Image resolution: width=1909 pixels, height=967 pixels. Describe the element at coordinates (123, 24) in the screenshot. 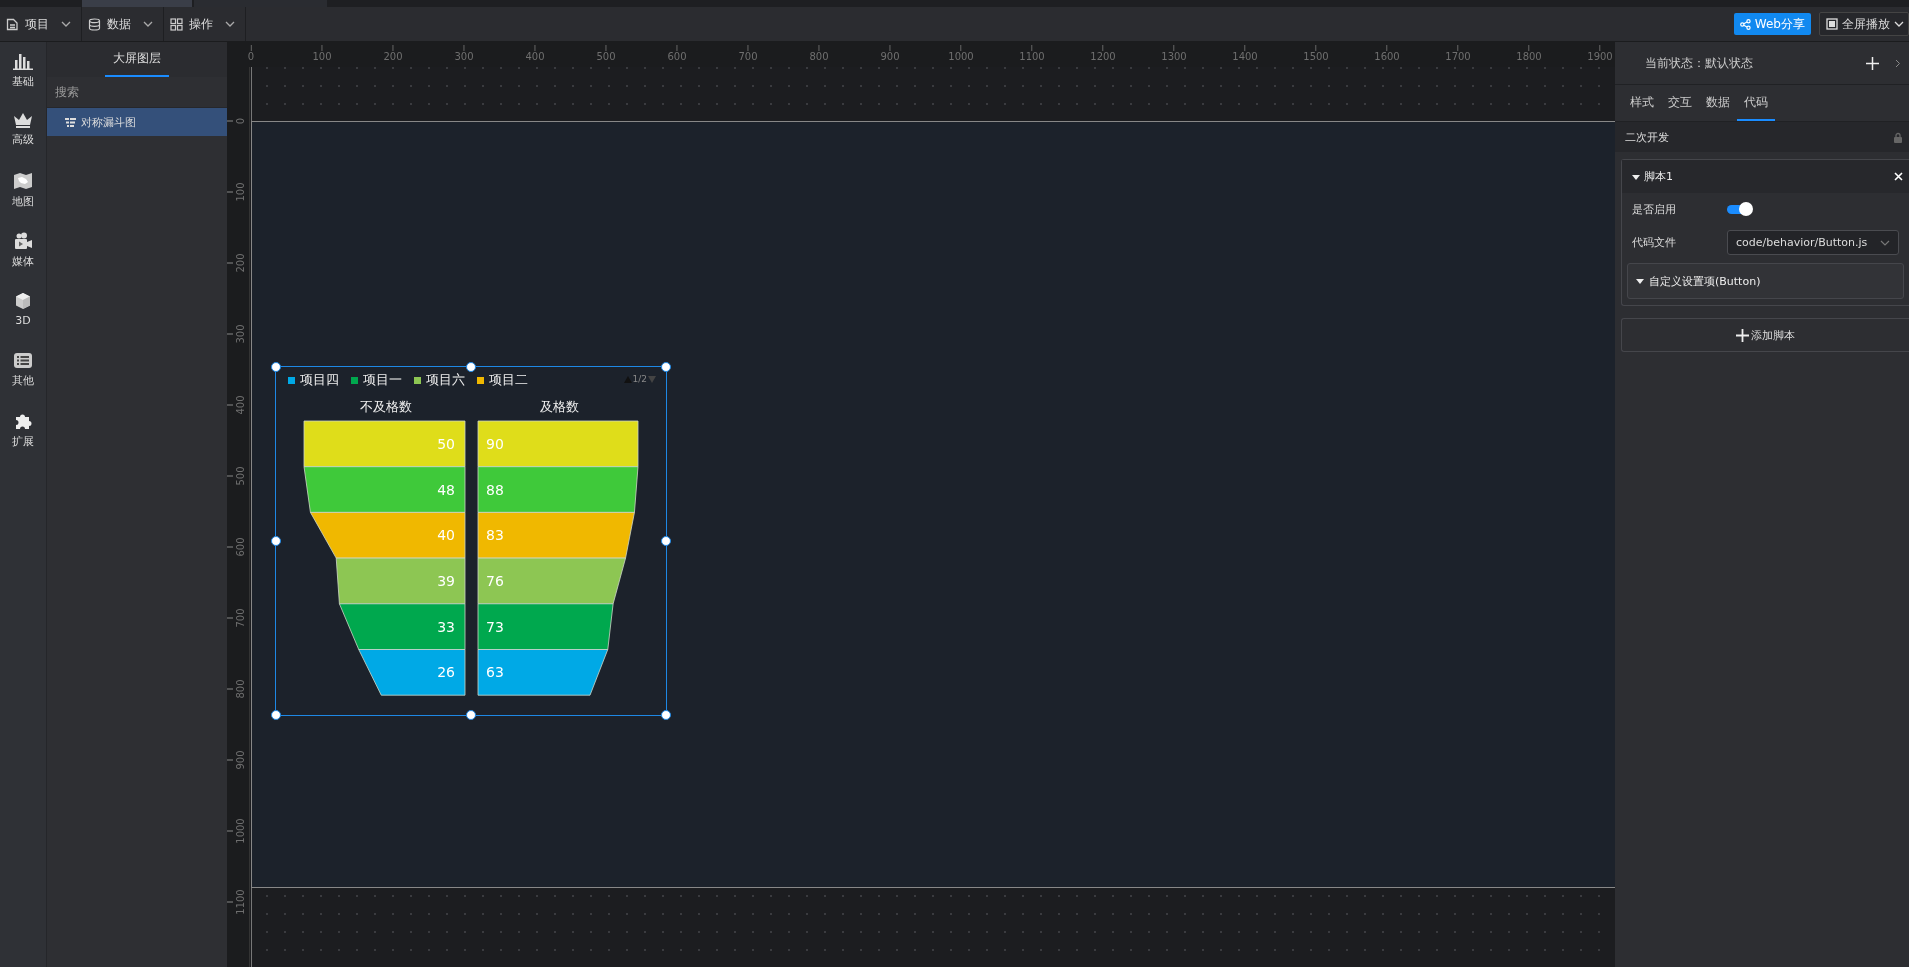

I see `menu-button: 数据` at that location.